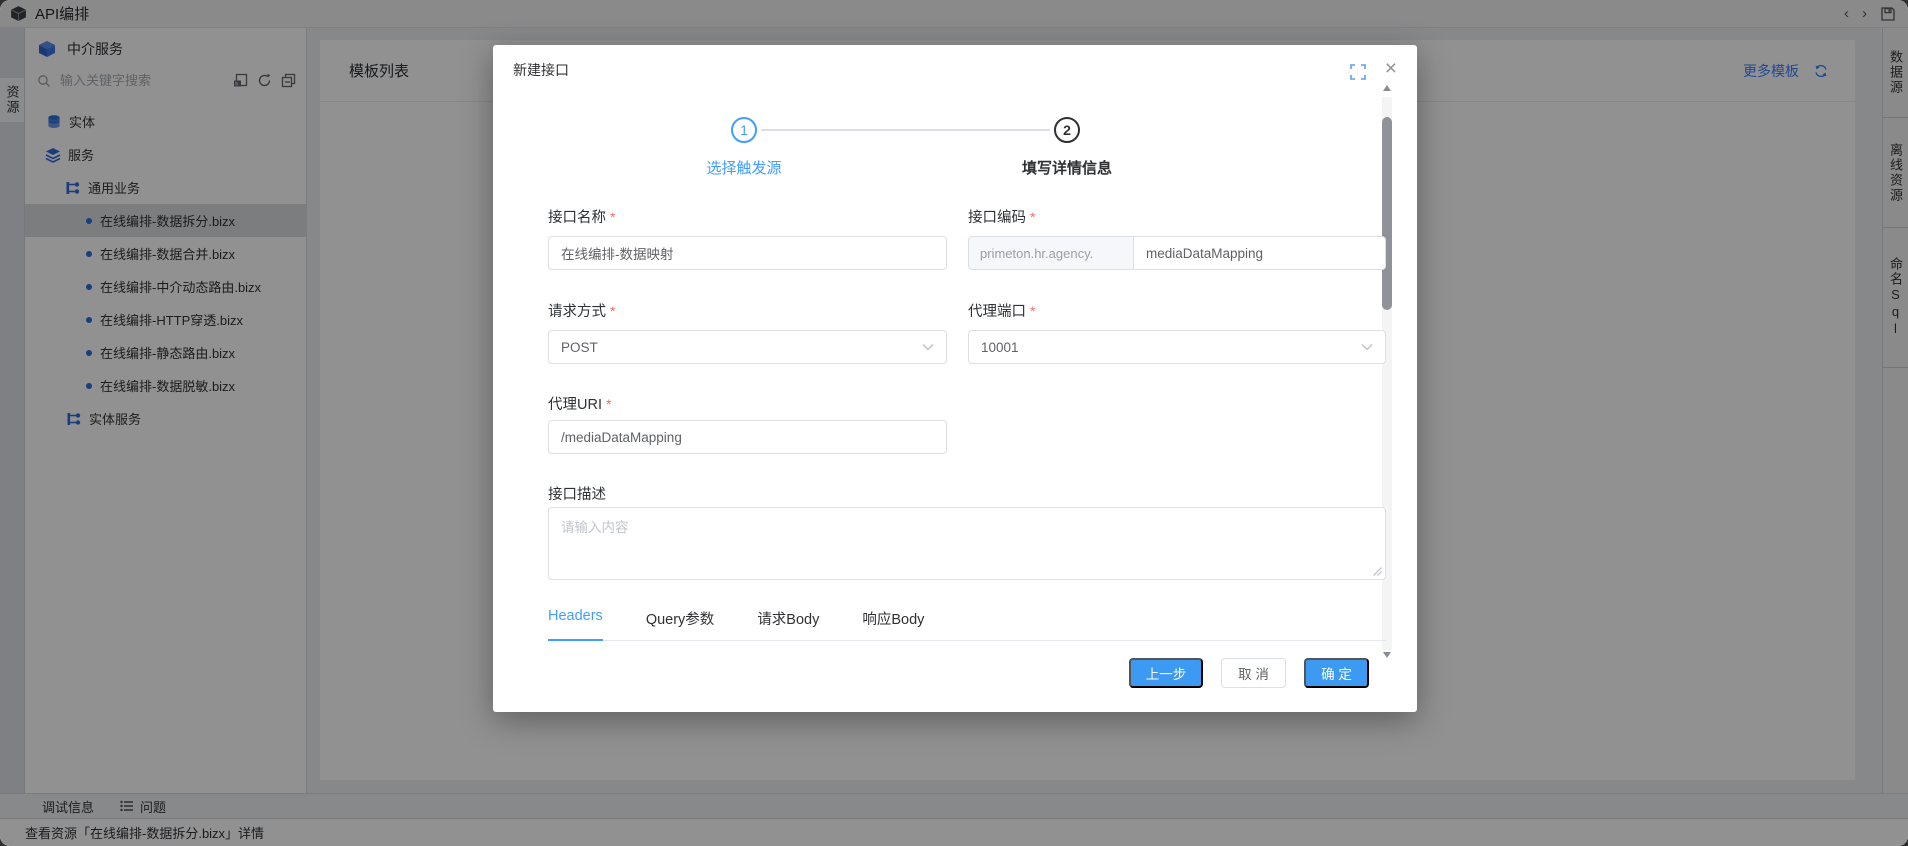 The height and width of the screenshot is (846, 1908). I want to click on modal-tab-bar: Headers Query参数 请求Body 响应Body, so click(967, 624).